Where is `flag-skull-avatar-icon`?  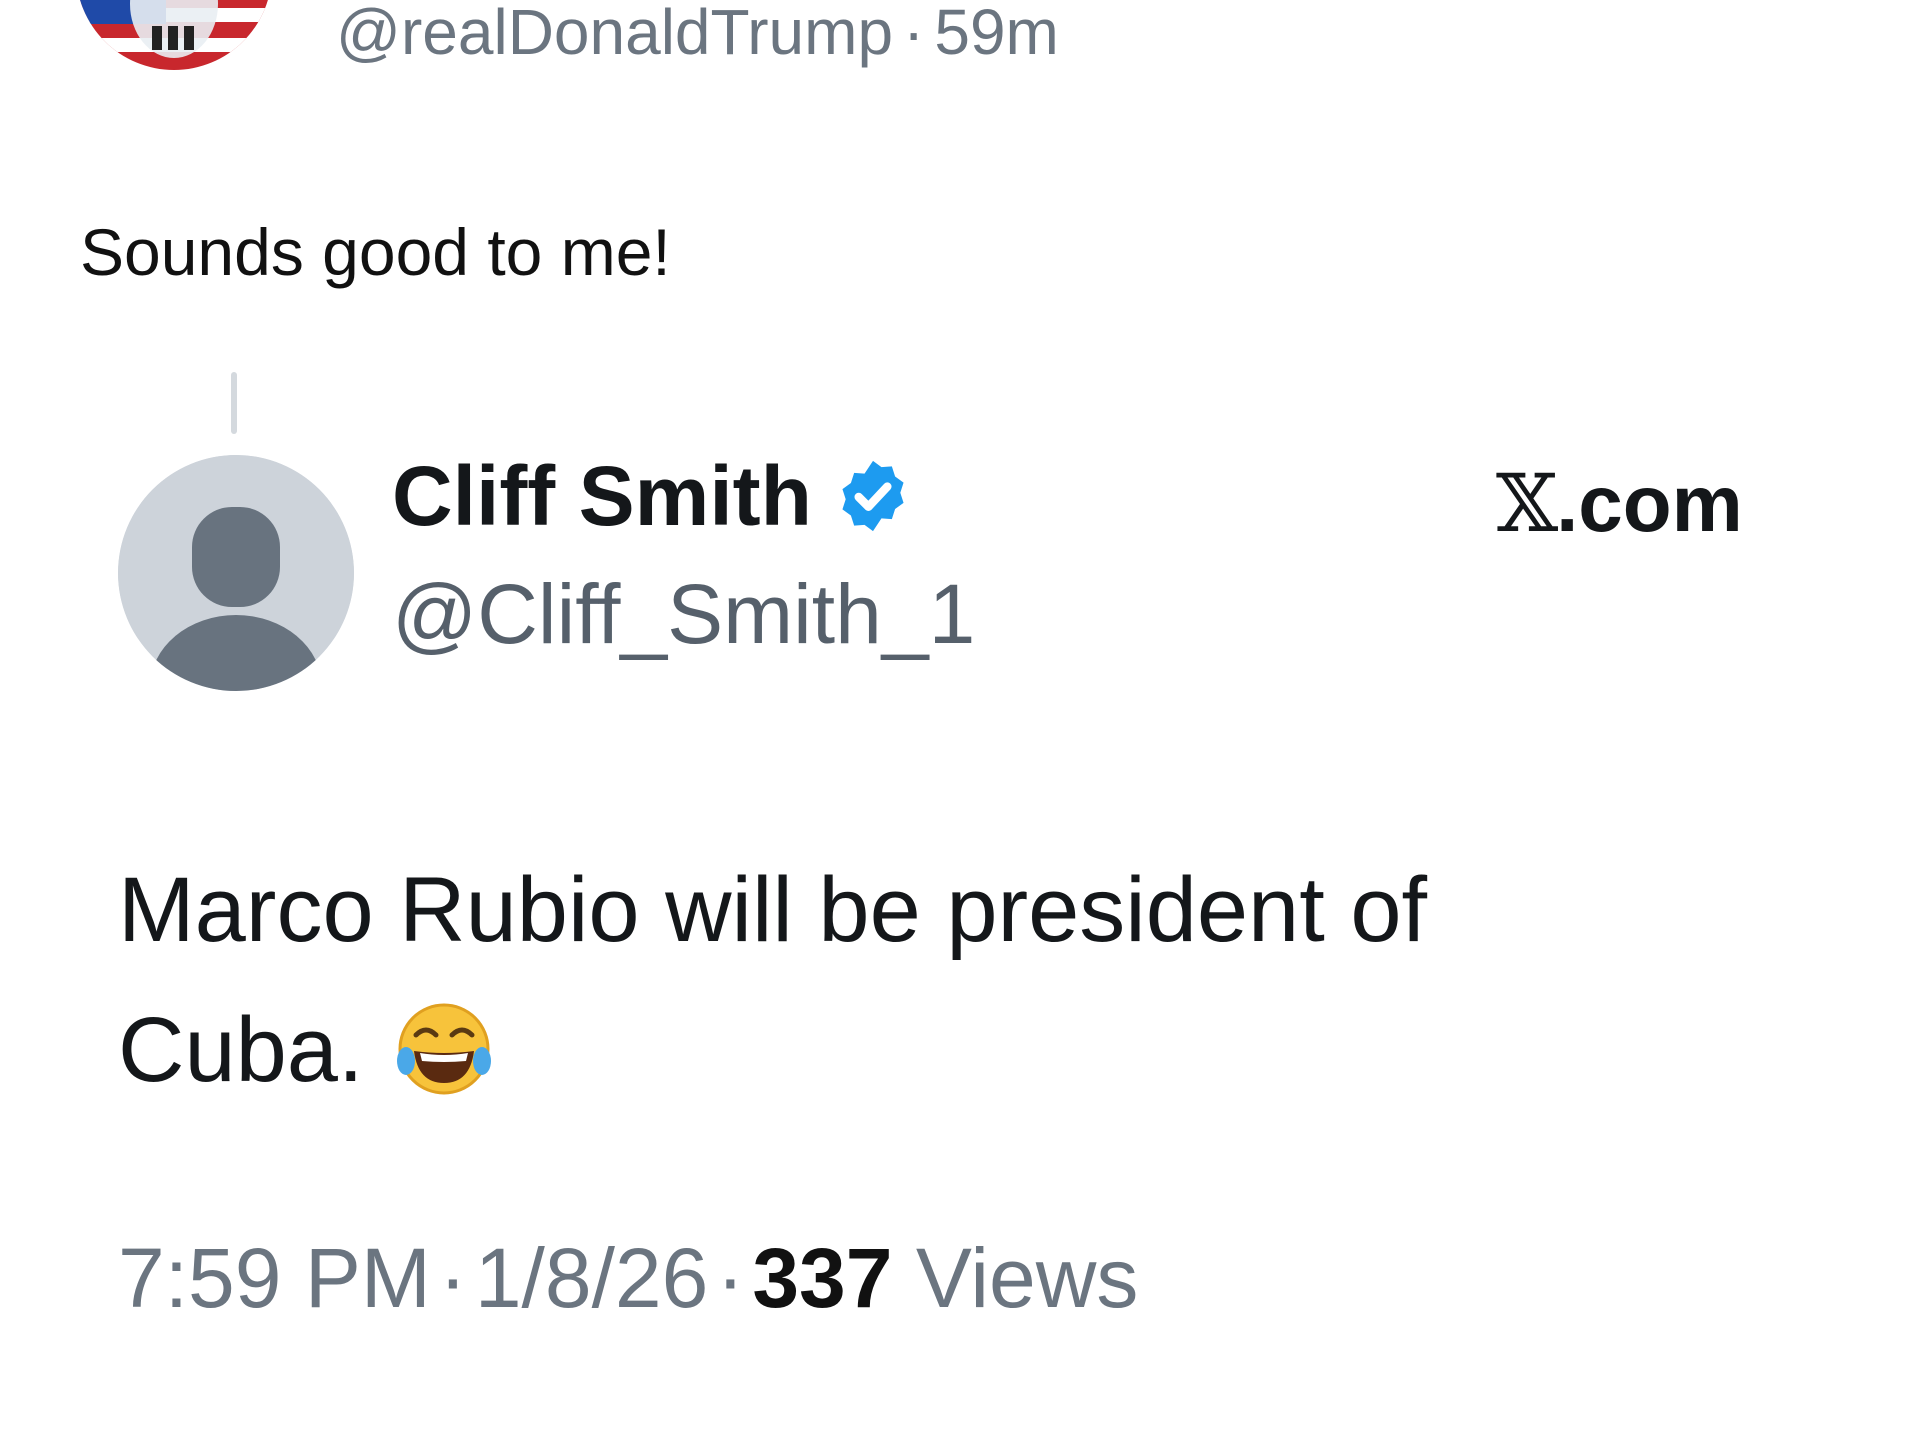 flag-skull-avatar-icon is located at coordinates (174, 35).